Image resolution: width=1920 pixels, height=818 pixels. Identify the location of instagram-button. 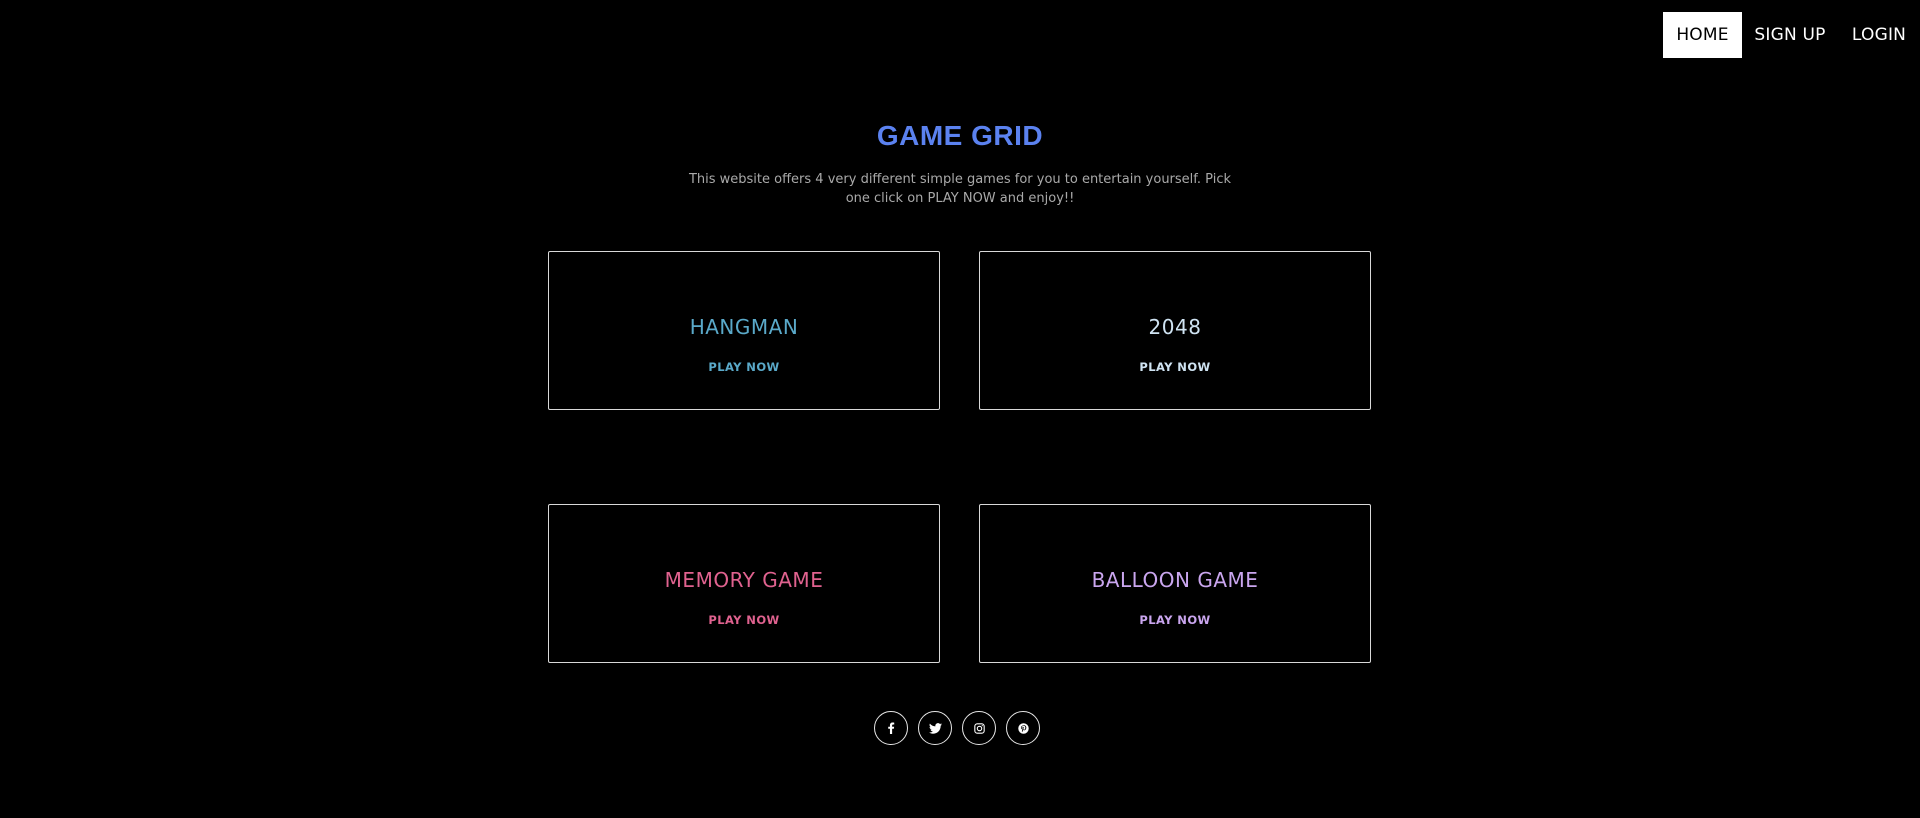
(979, 728).